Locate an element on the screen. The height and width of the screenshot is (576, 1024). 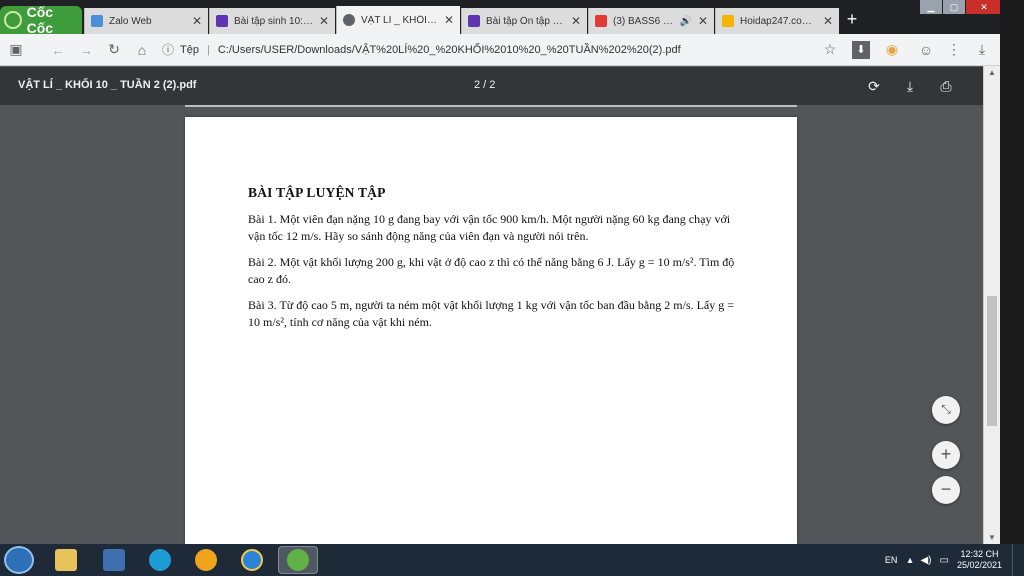
window-close-button: ✕ is located at coordinates (984, 7).